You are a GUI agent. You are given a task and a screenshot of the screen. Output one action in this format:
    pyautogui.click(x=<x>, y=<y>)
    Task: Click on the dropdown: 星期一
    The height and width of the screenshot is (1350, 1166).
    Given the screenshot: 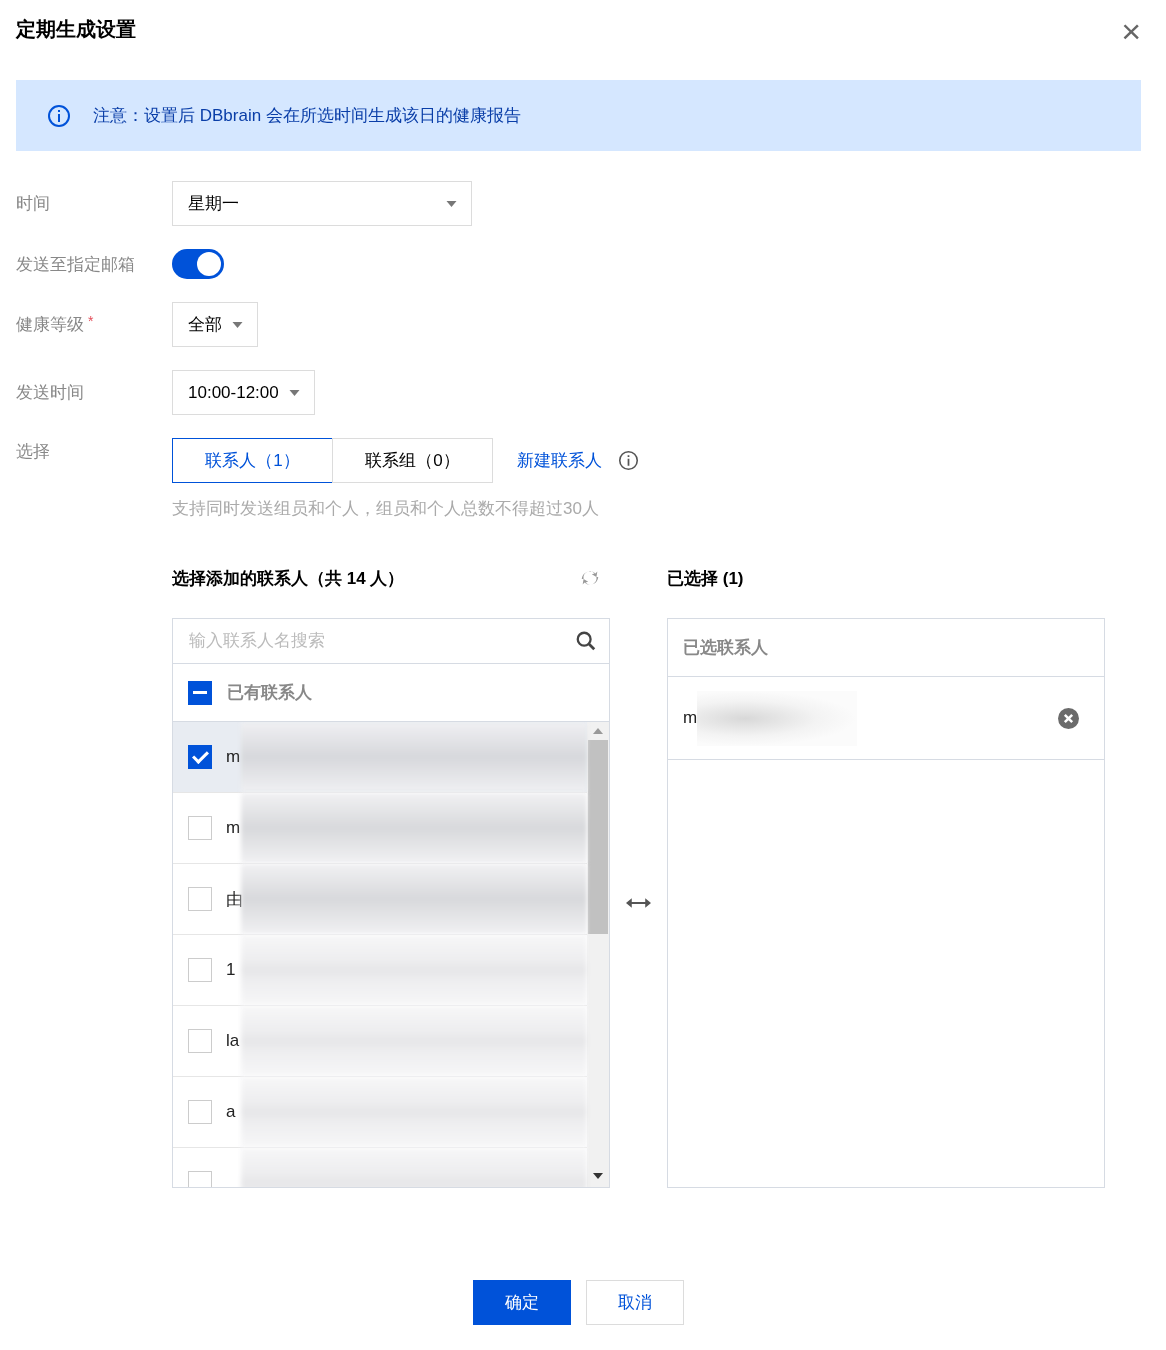 What is the action you would take?
    pyautogui.click(x=322, y=203)
    